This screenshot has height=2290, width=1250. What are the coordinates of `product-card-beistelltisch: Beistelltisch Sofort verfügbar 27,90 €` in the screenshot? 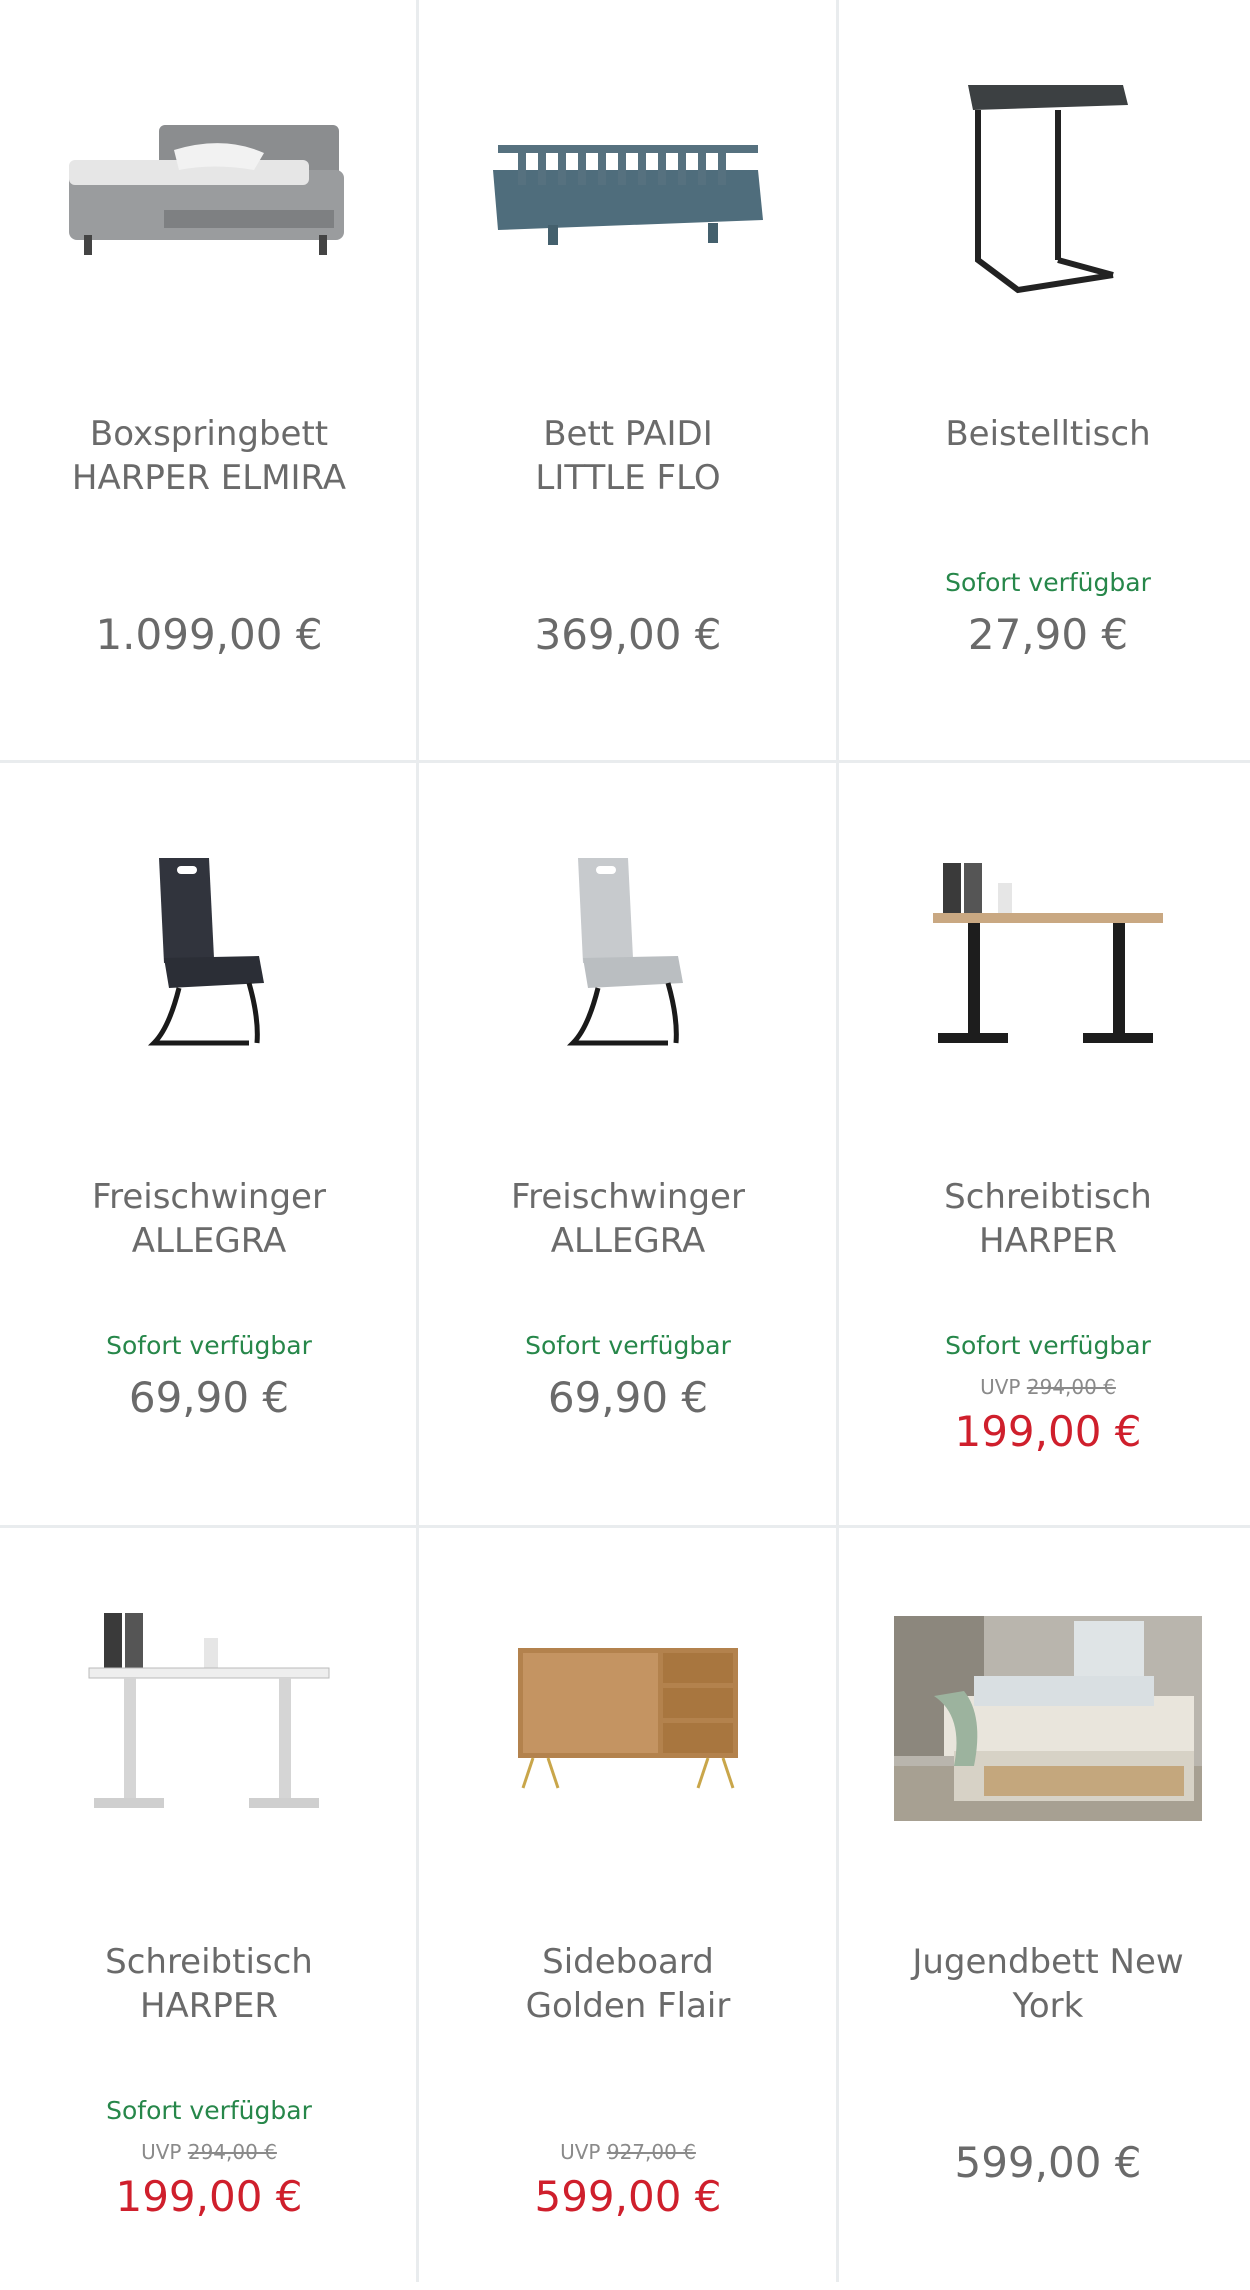 It's located at (1044, 381).